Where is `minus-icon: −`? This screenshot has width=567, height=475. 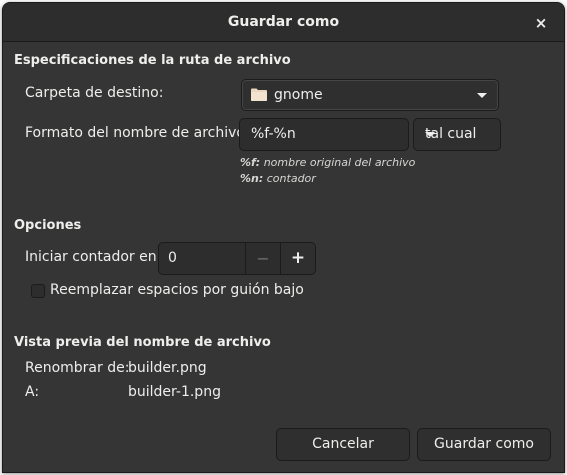
minus-icon: − is located at coordinates (263, 258).